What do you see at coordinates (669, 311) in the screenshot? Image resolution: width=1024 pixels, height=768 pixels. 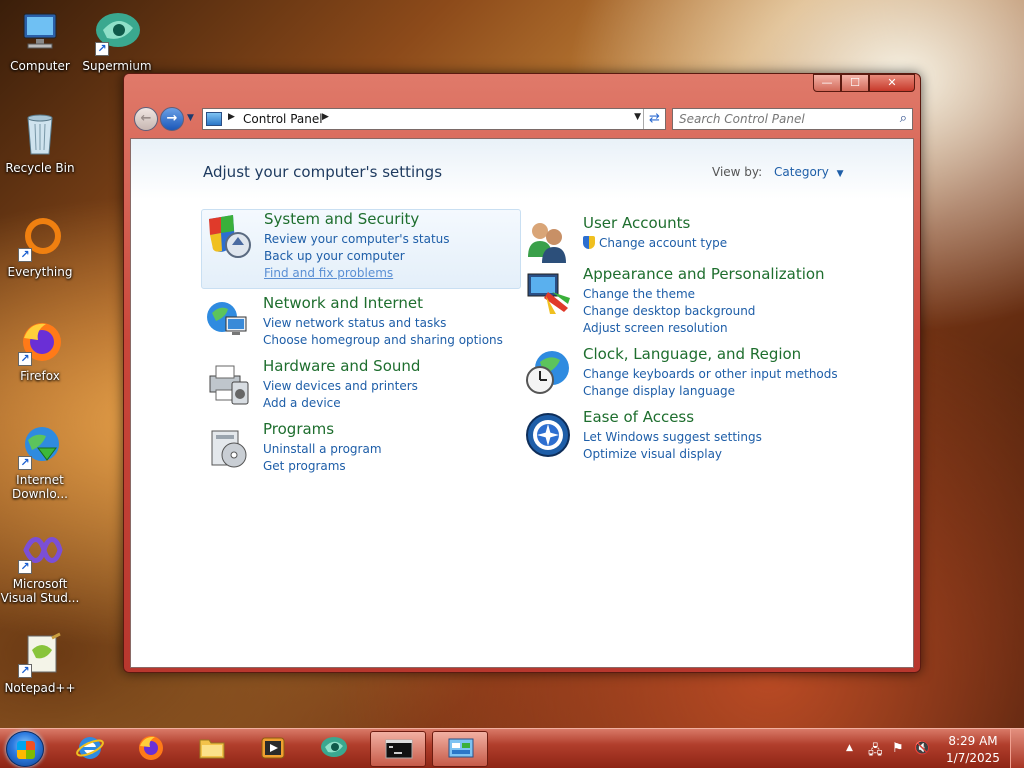 I see `link-desktop-background: Change desktop background` at bounding box center [669, 311].